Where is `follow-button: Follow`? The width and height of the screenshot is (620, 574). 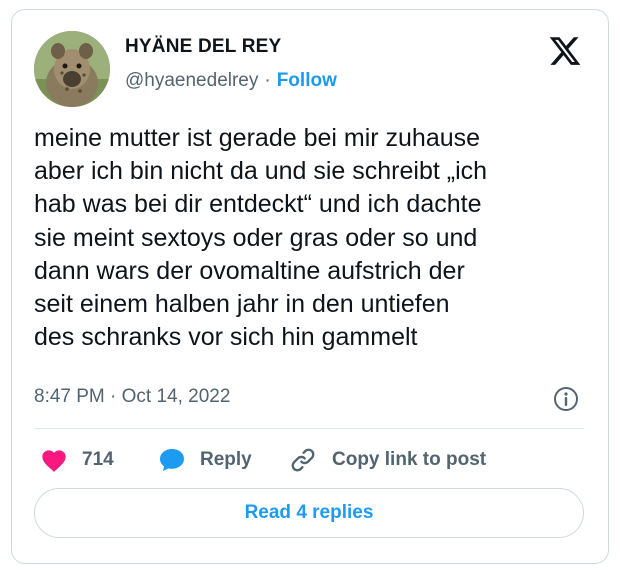 follow-button: Follow is located at coordinates (307, 80).